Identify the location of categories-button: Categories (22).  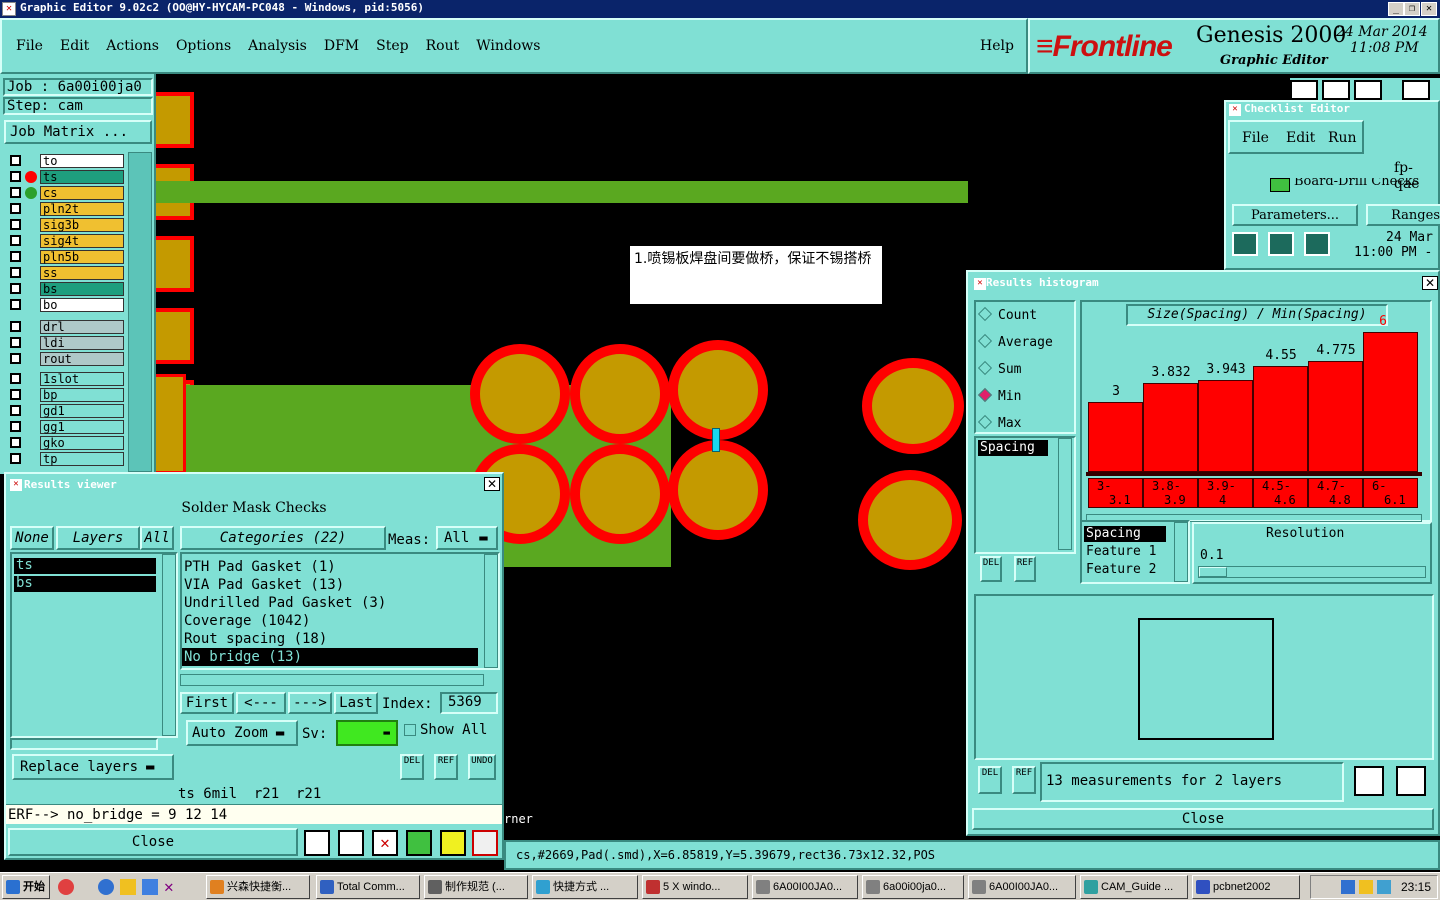
(283, 538).